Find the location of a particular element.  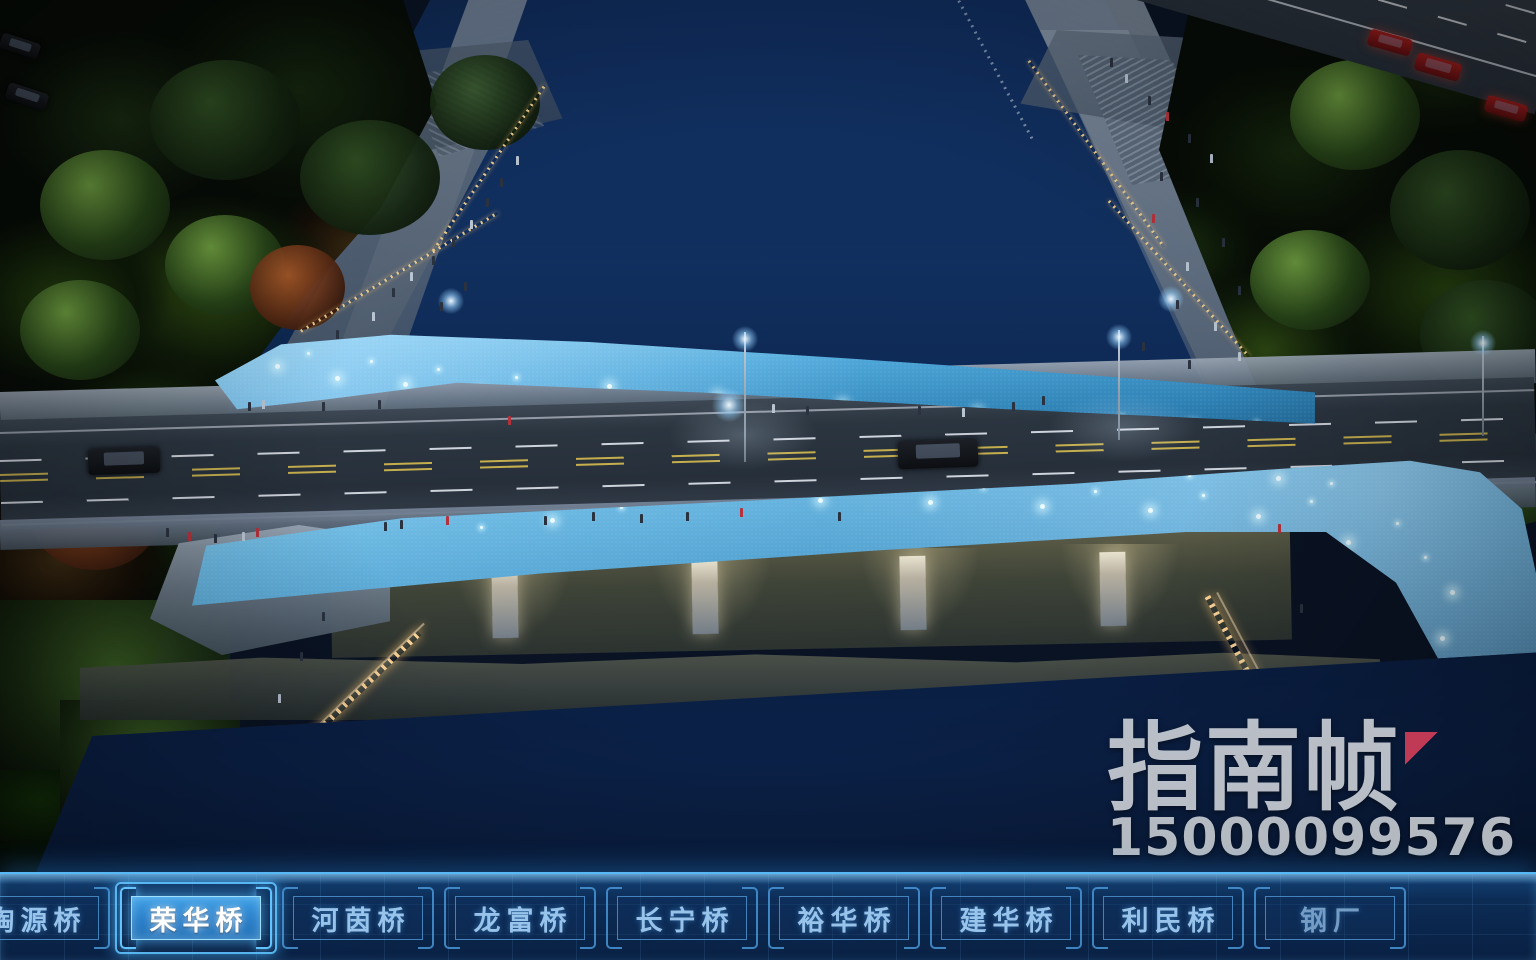

bridge-tab-8: 钢厂 is located at coordinates (1330, 918).